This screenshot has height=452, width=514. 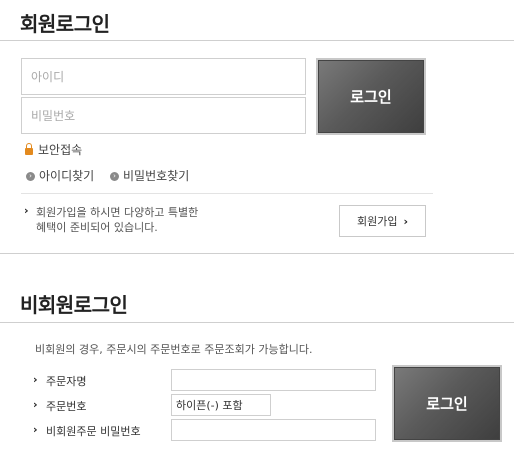 I want to click on guest-password-input, so click(x=273, y=430).